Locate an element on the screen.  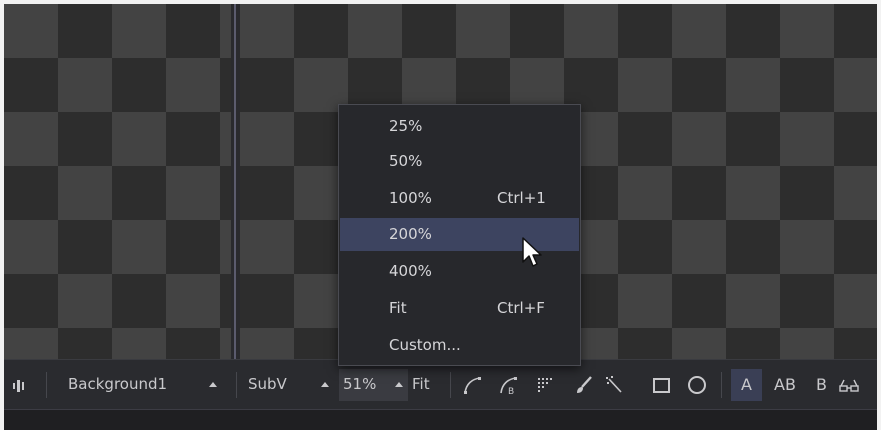
fit-button: Fit is located at coordinates (421, 384).